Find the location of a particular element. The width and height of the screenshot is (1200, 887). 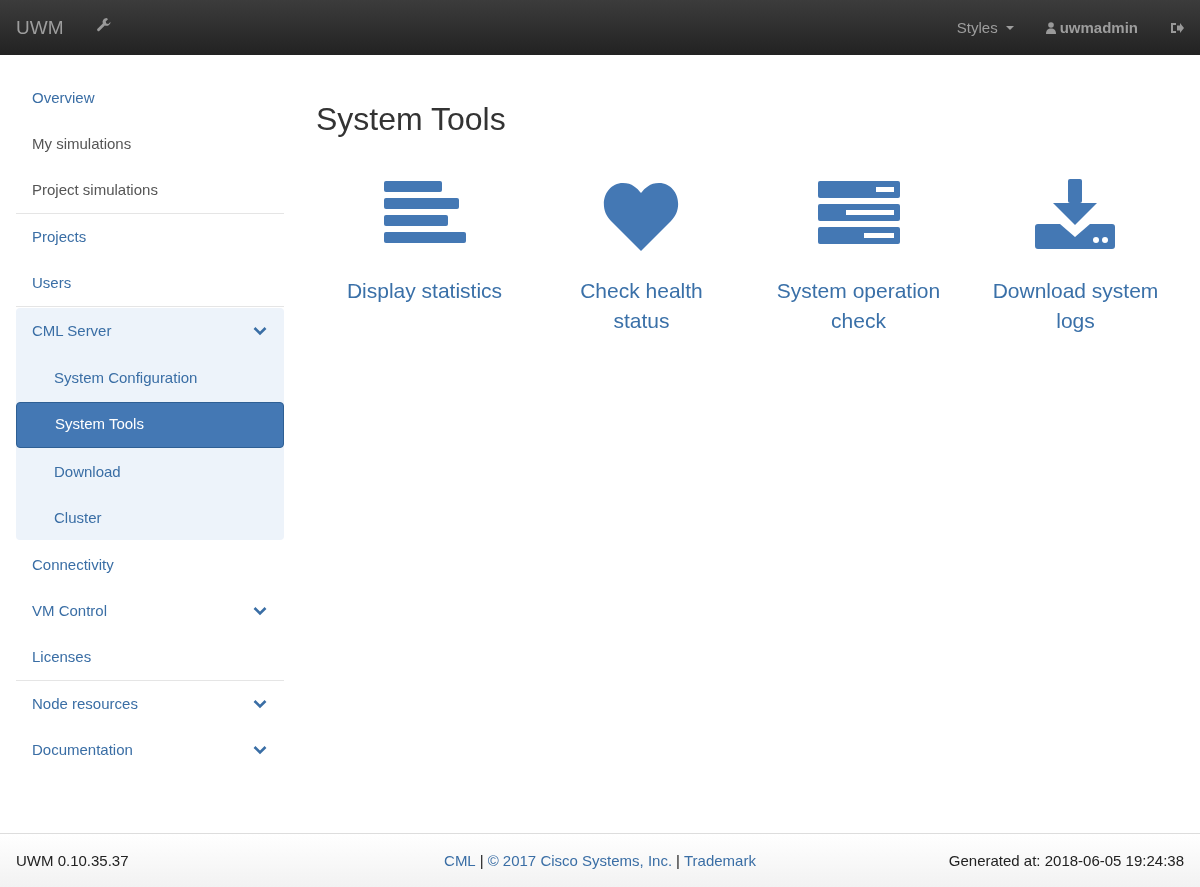

user-icon is located at coordinates (1050, 27).